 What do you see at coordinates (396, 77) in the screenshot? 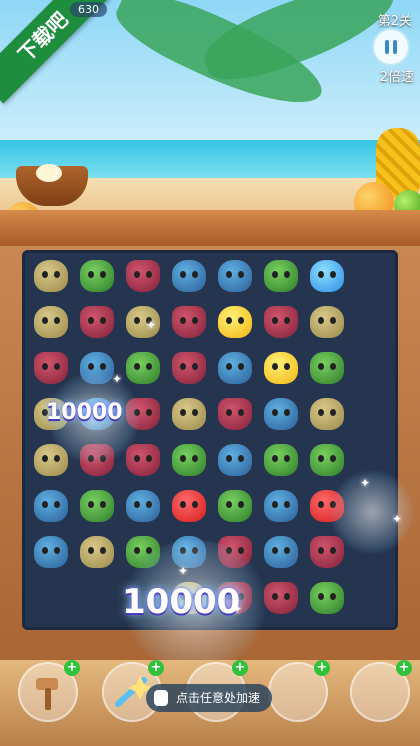
I see `speed-label: 2倍速` at bounding box center [396, 77].